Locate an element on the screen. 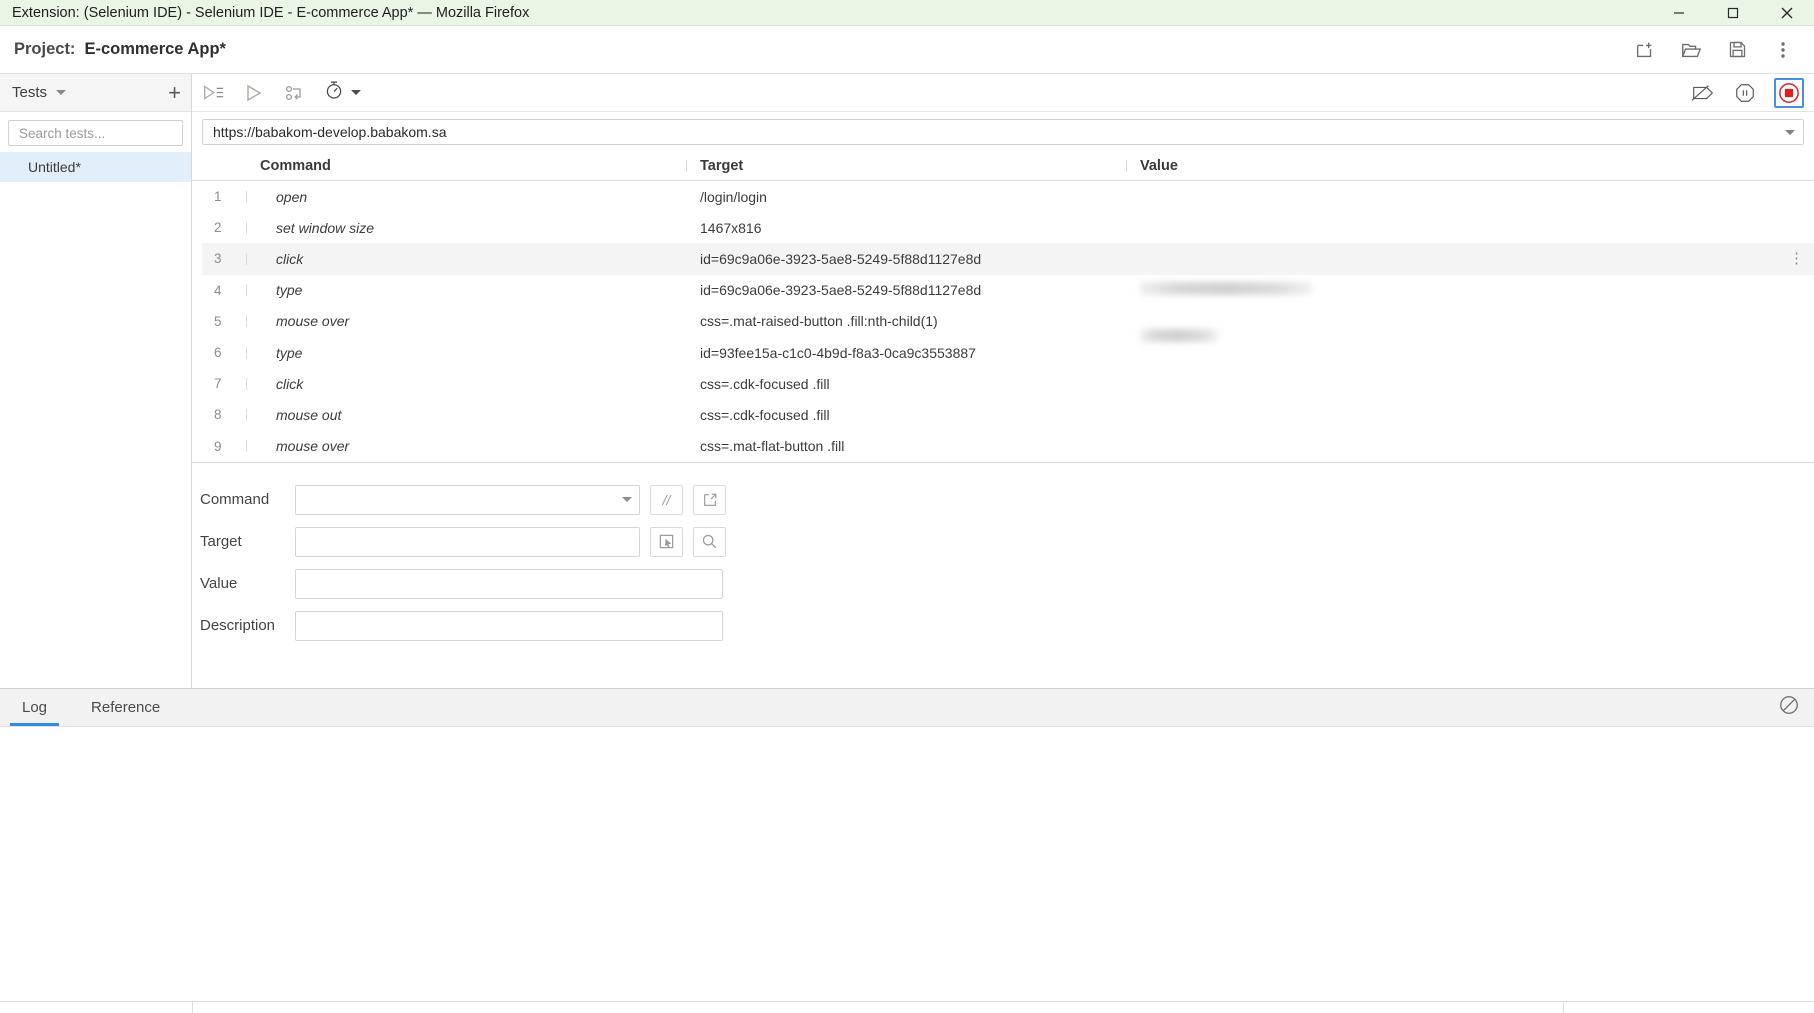 Image resolution: width=1814 pixels, height=1013 pixels. tab-log: Log is located at coordinates (34, 707).